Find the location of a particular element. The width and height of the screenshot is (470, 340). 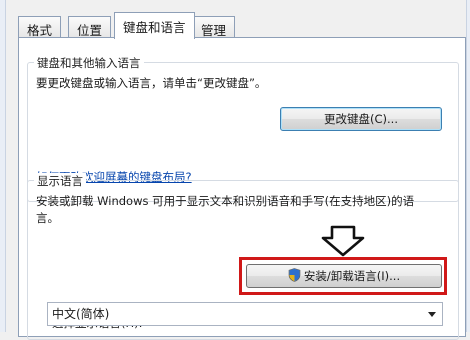

tab-location: 位置 is located at coordinates (90, 27).